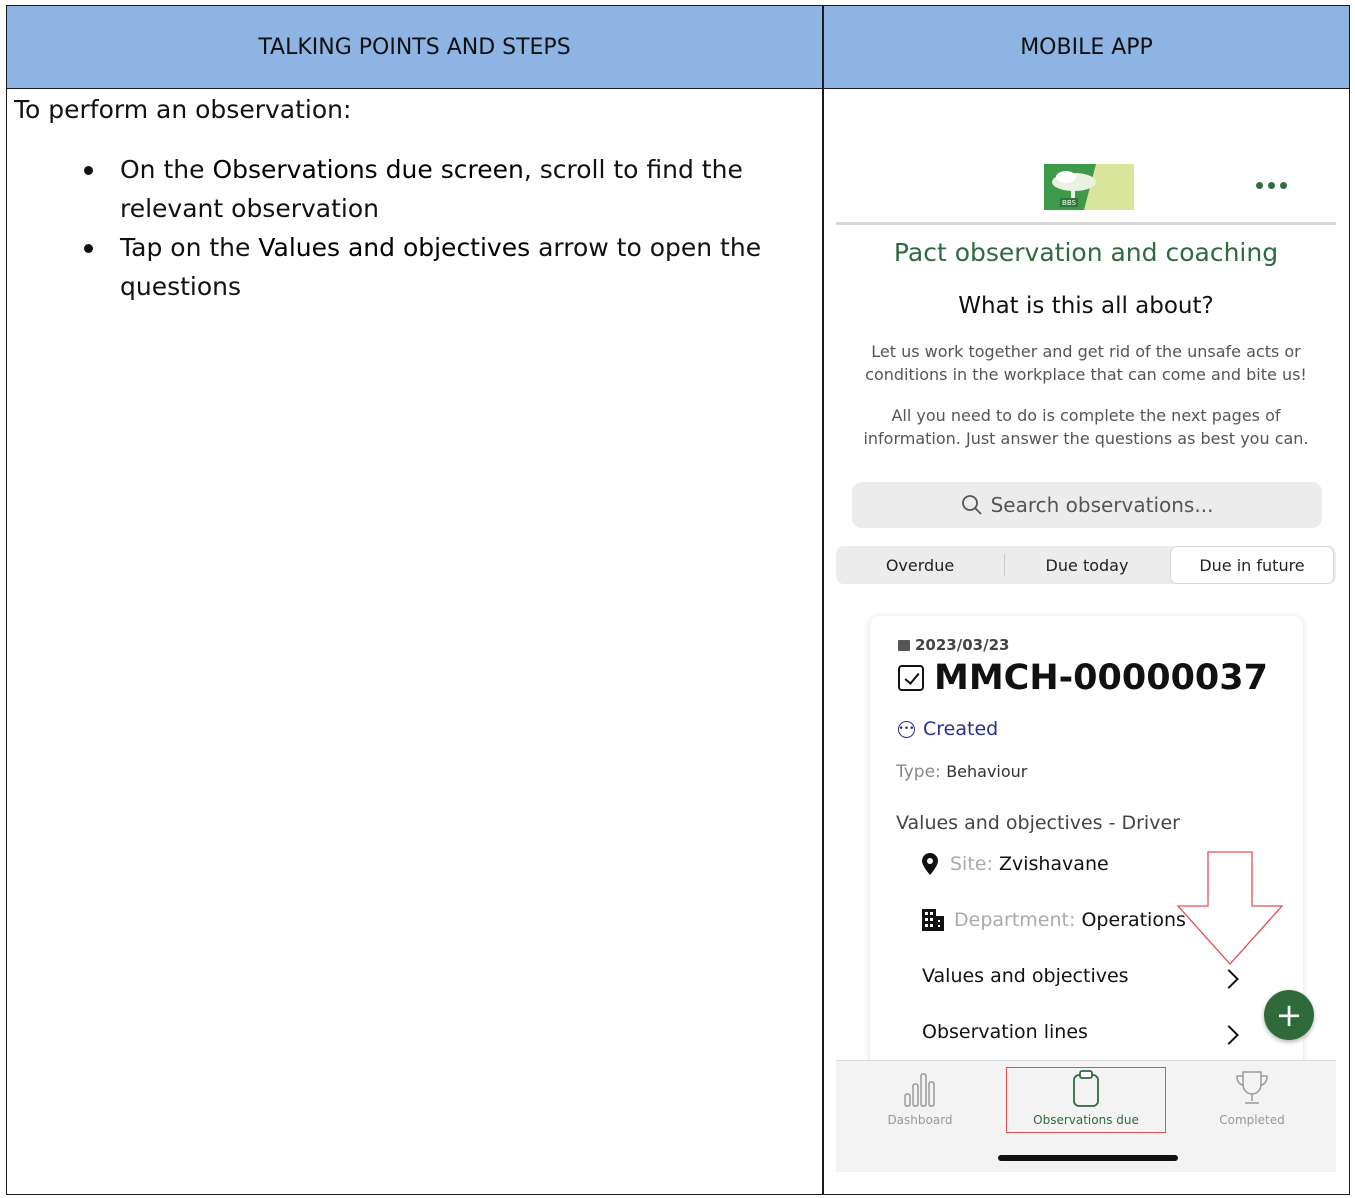 The image size is (1355, 1198). Describe the element at coordinates (1053, 864) in the screenshot. I see `site-value: Zvishavane` at that location.